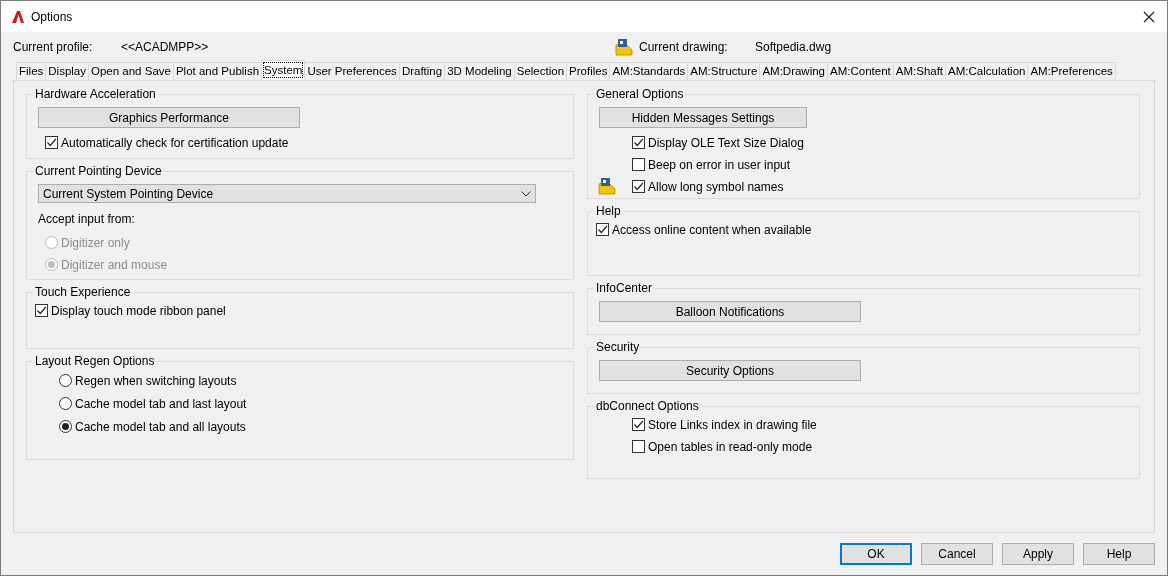  I want to click on dialog-button: Help, so click(1119, 554).